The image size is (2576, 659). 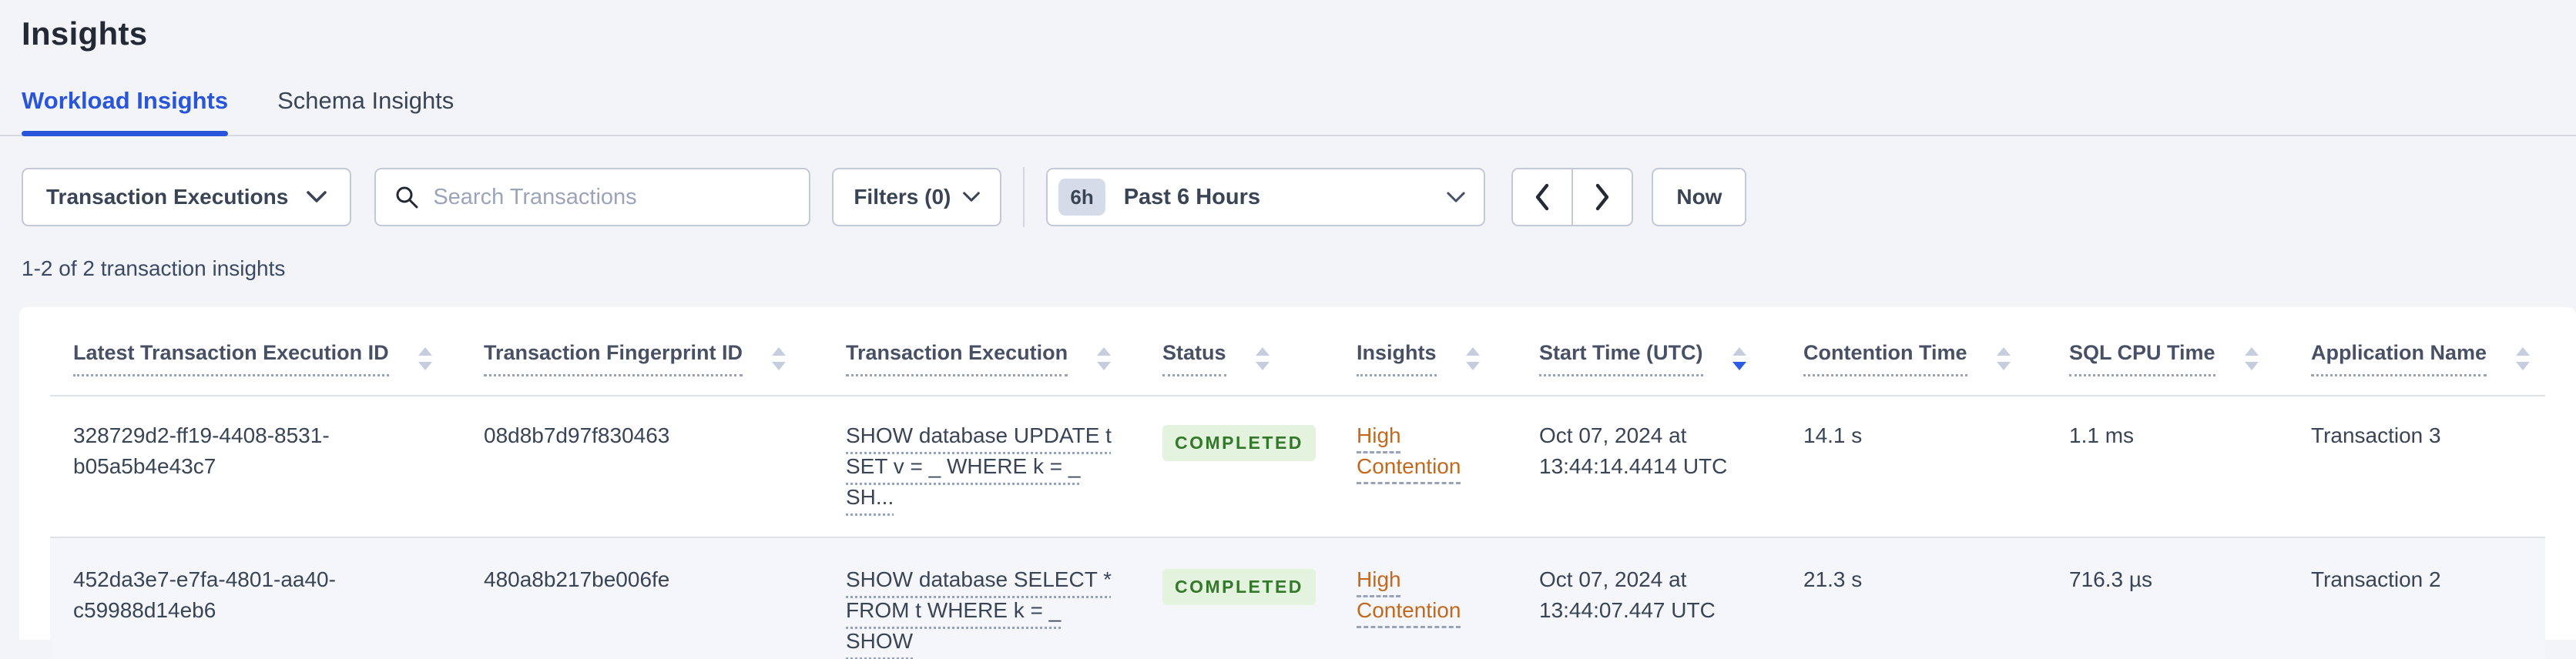 I want to click on column-header-contention-time: Contention Time, so click(x=1913, y=351).